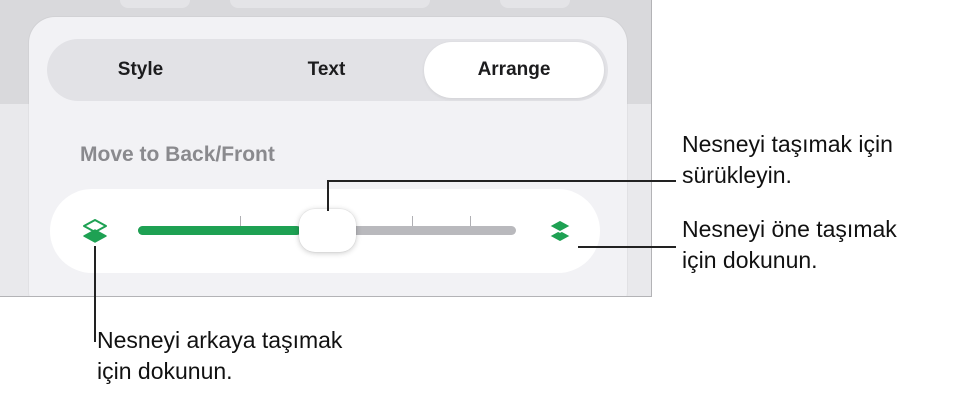 Image resolution: width=964 pixels, height=401 pixels. I want to click on callout-back-text: Nesneyi arkaya taşımak için dokunun., so click(219, 356).